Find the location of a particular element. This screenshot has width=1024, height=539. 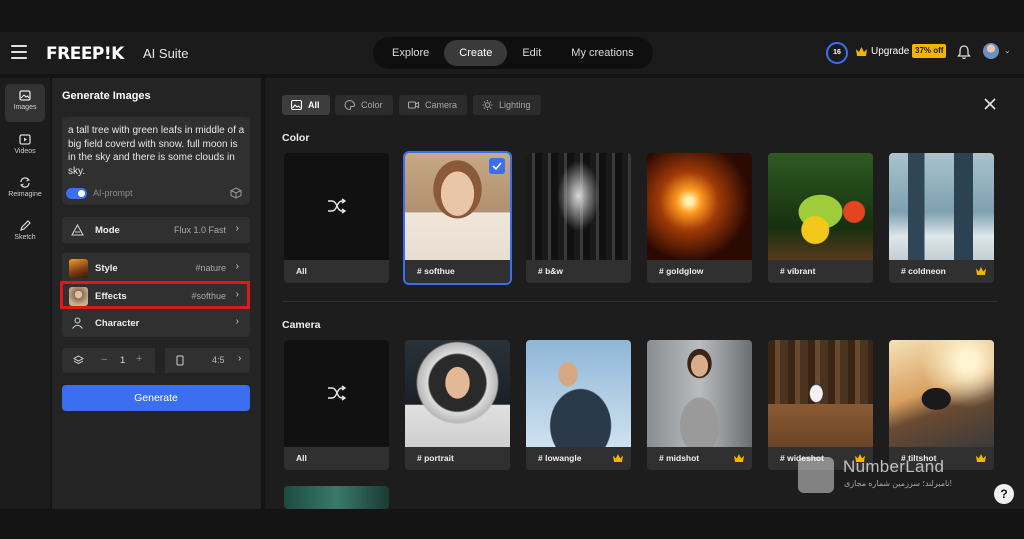

filter-color: Color is located at coordinates (364, 105).